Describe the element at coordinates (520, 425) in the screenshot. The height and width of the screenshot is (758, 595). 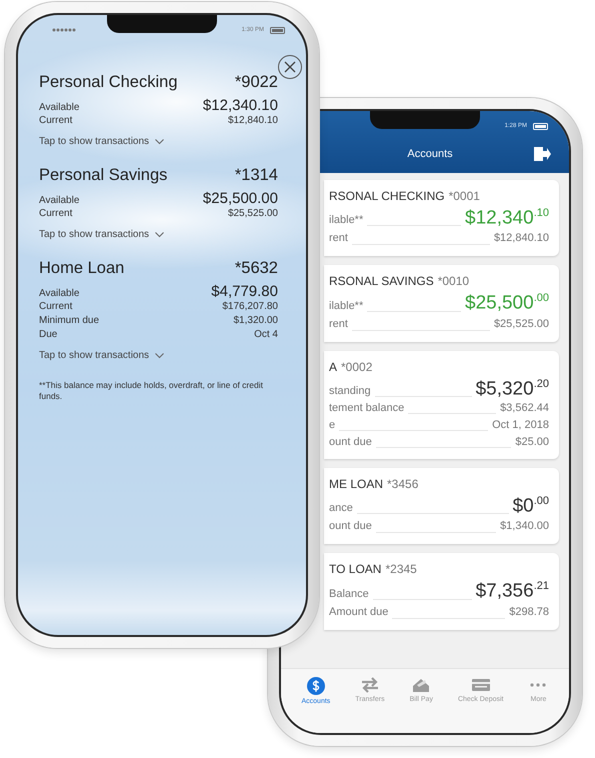
I see `balance-amount: Oct 1, 2018` at that location.